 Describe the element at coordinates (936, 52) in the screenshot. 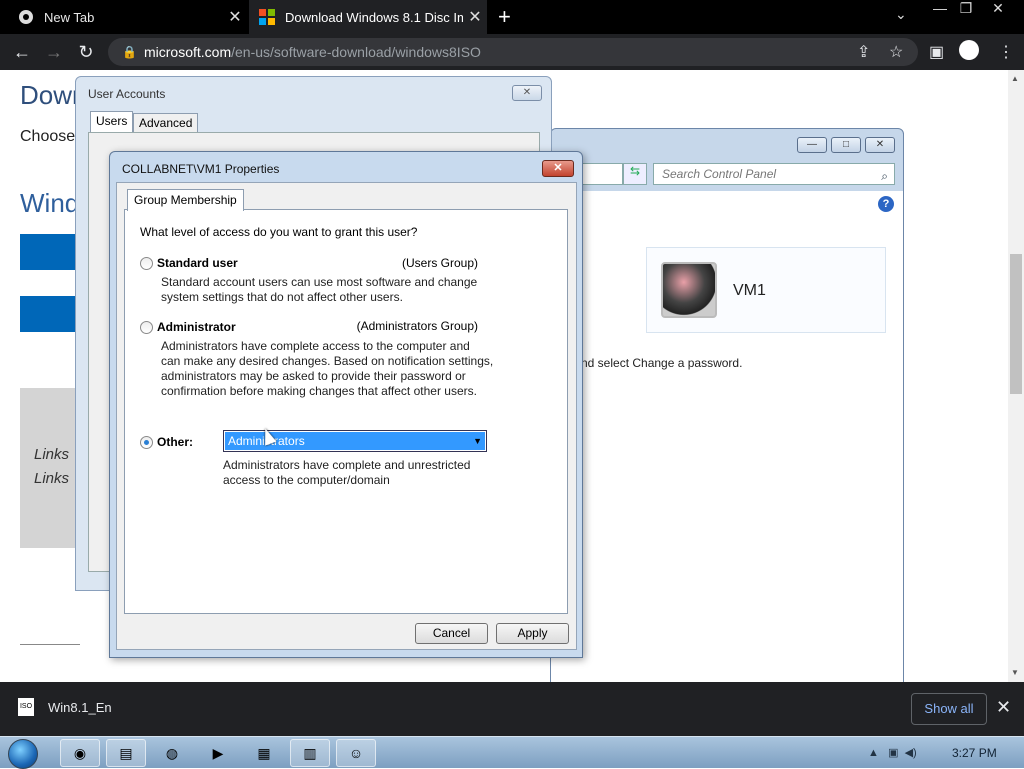

I see `sidebar-icon: ▣` at that location.